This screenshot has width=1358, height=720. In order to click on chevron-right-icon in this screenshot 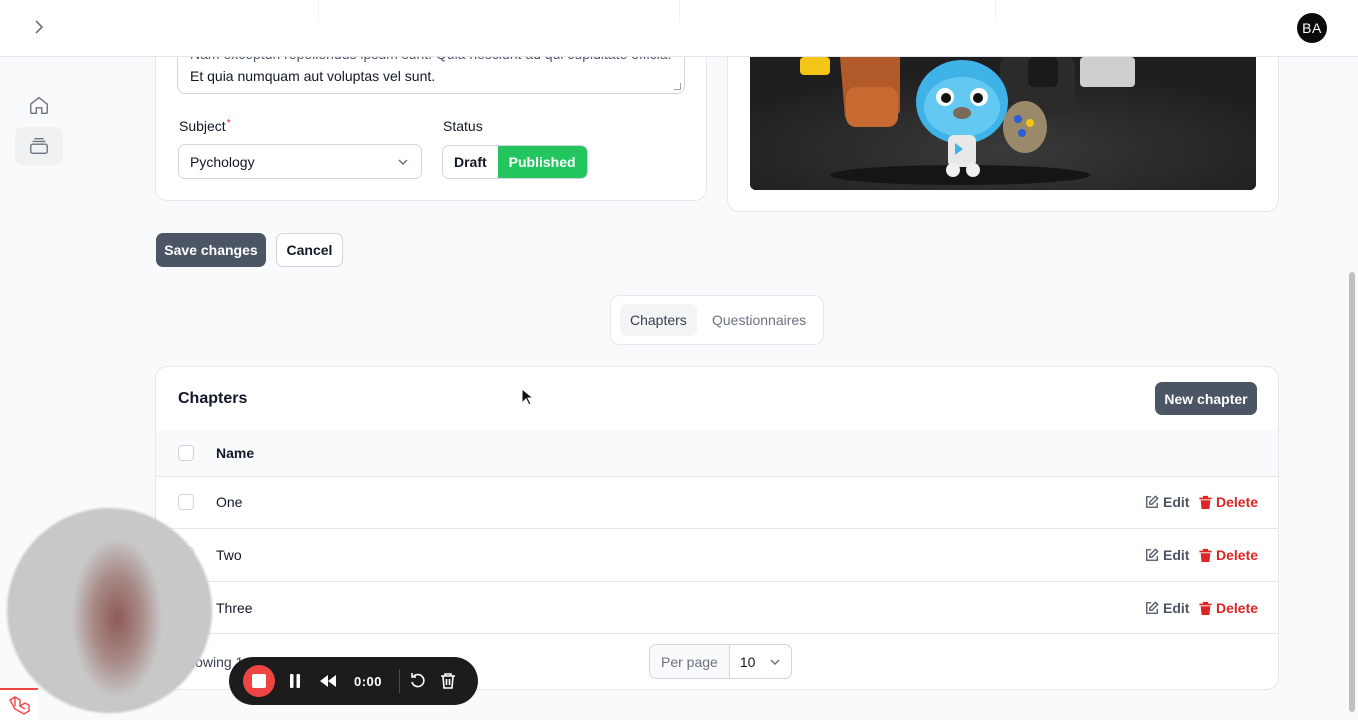, I will do `click(39, 27)`.